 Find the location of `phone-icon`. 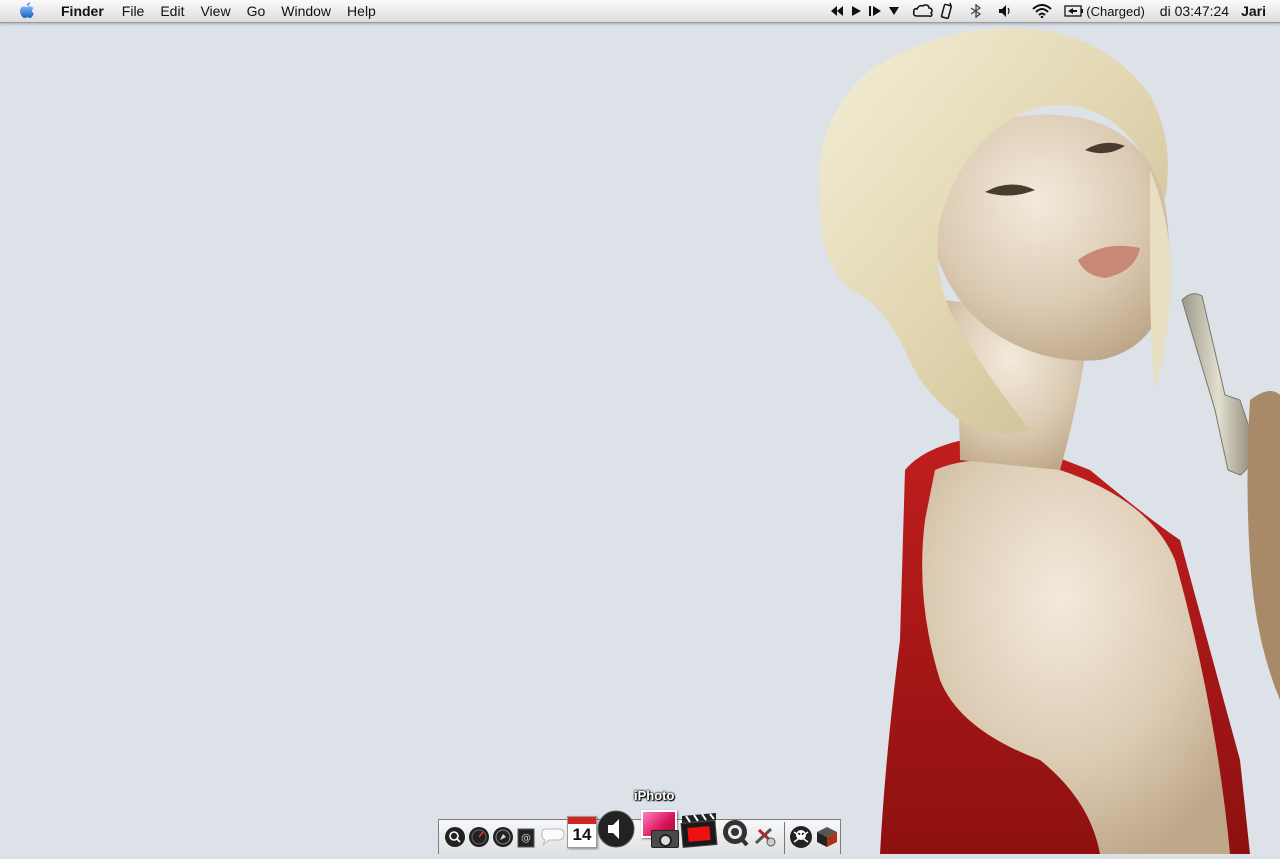

phone-icon is located at coordinates (947, 11).